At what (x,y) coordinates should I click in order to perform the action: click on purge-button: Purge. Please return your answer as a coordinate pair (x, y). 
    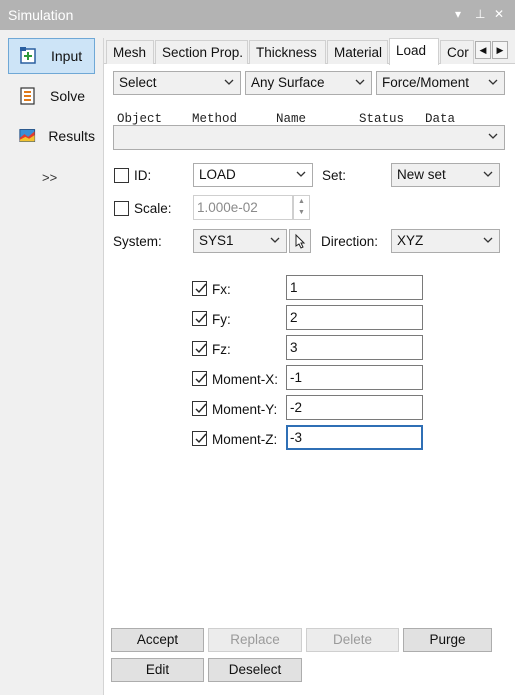
    Looking at the image, I should click on (447, 640).